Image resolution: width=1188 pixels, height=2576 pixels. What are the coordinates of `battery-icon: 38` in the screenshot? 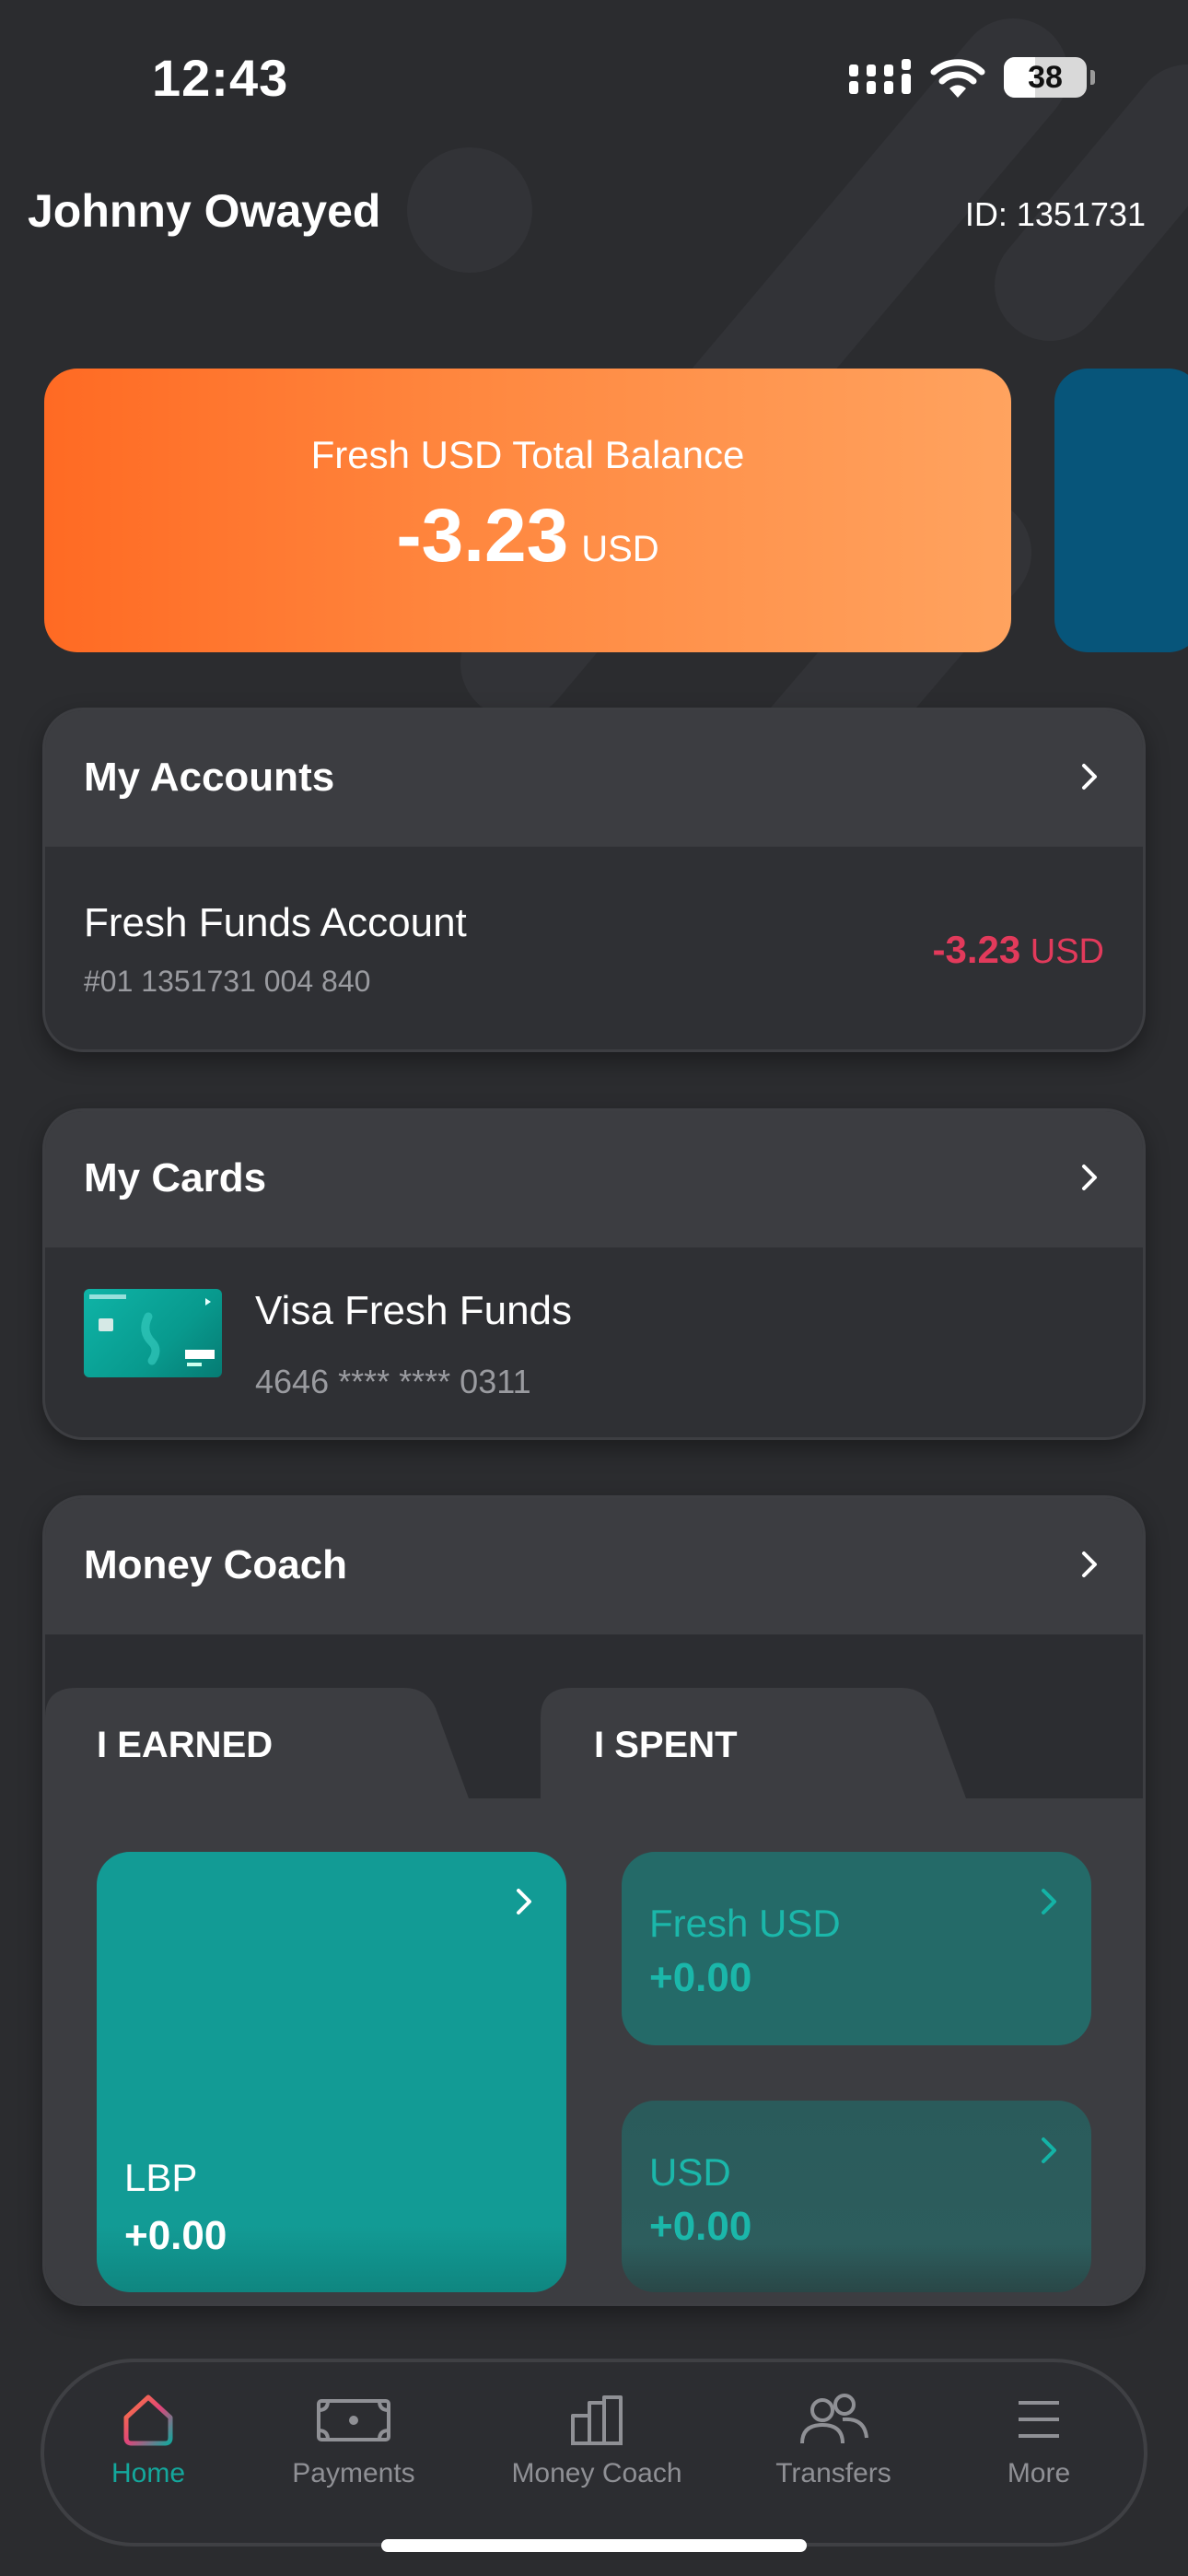 It's located at (1049, 77).